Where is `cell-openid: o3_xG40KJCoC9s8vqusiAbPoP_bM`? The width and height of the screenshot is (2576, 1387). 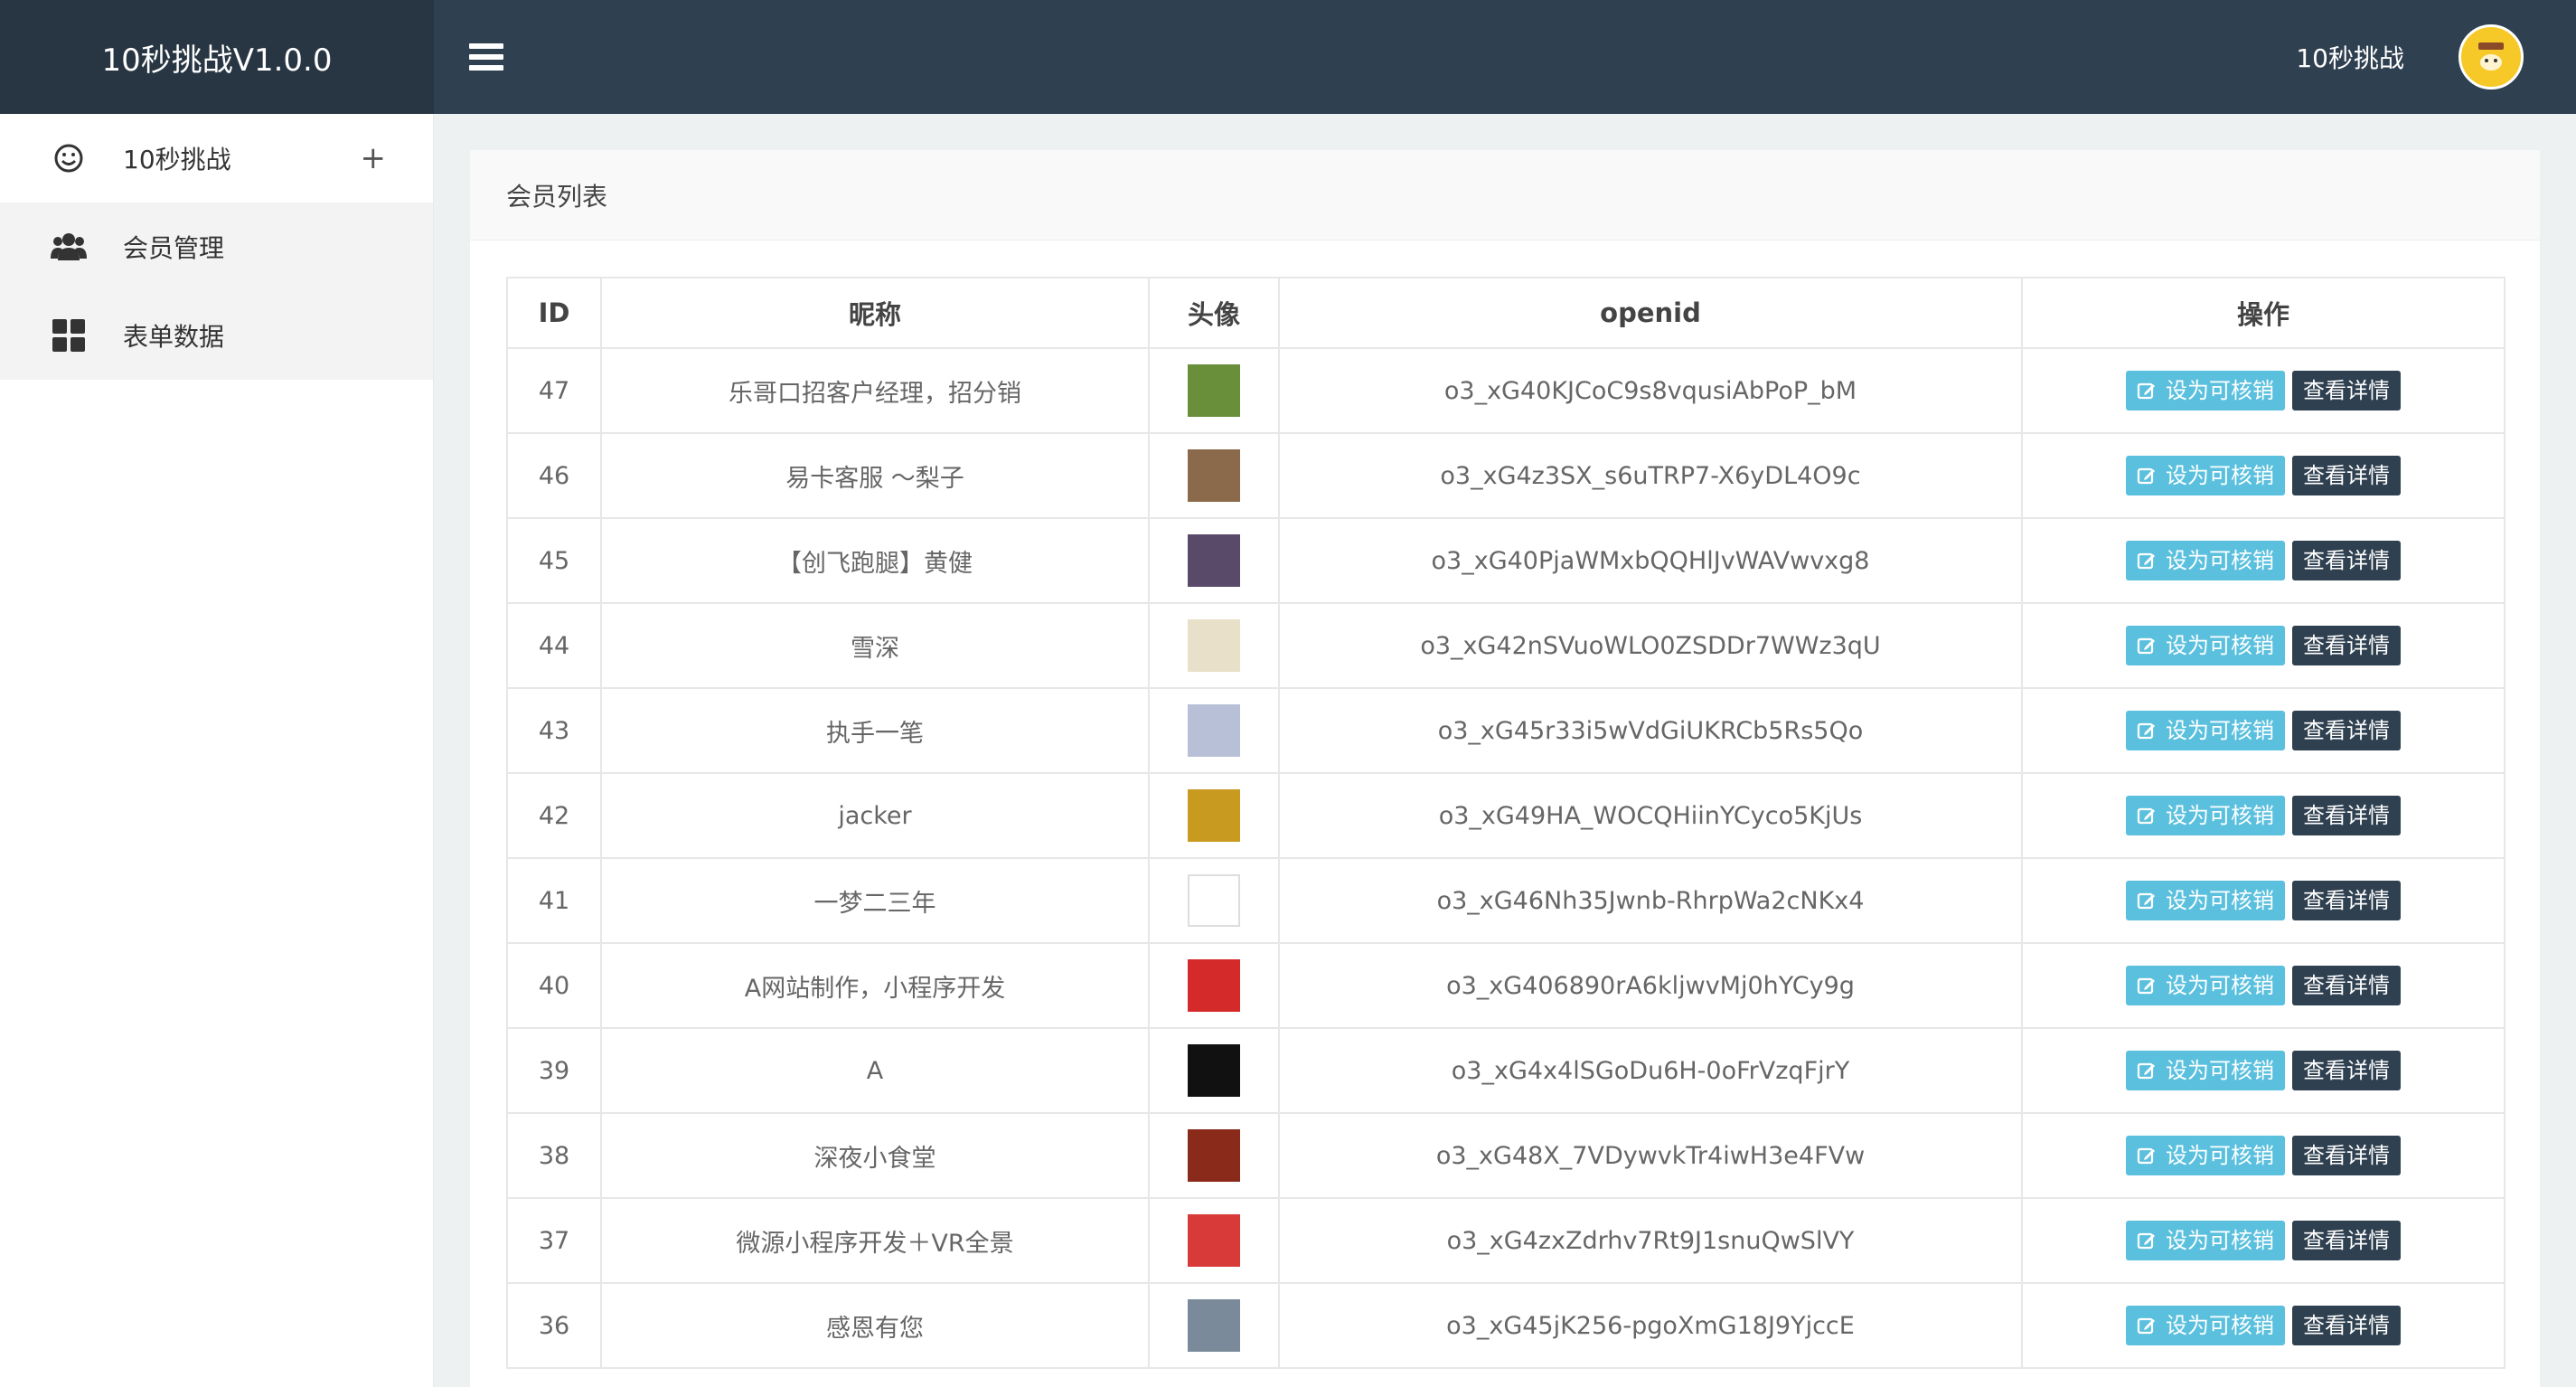
cell-openid: o3_xG40KJCoC9s8vqusiAbPoP_bM is located at coordinates (1650, 390).